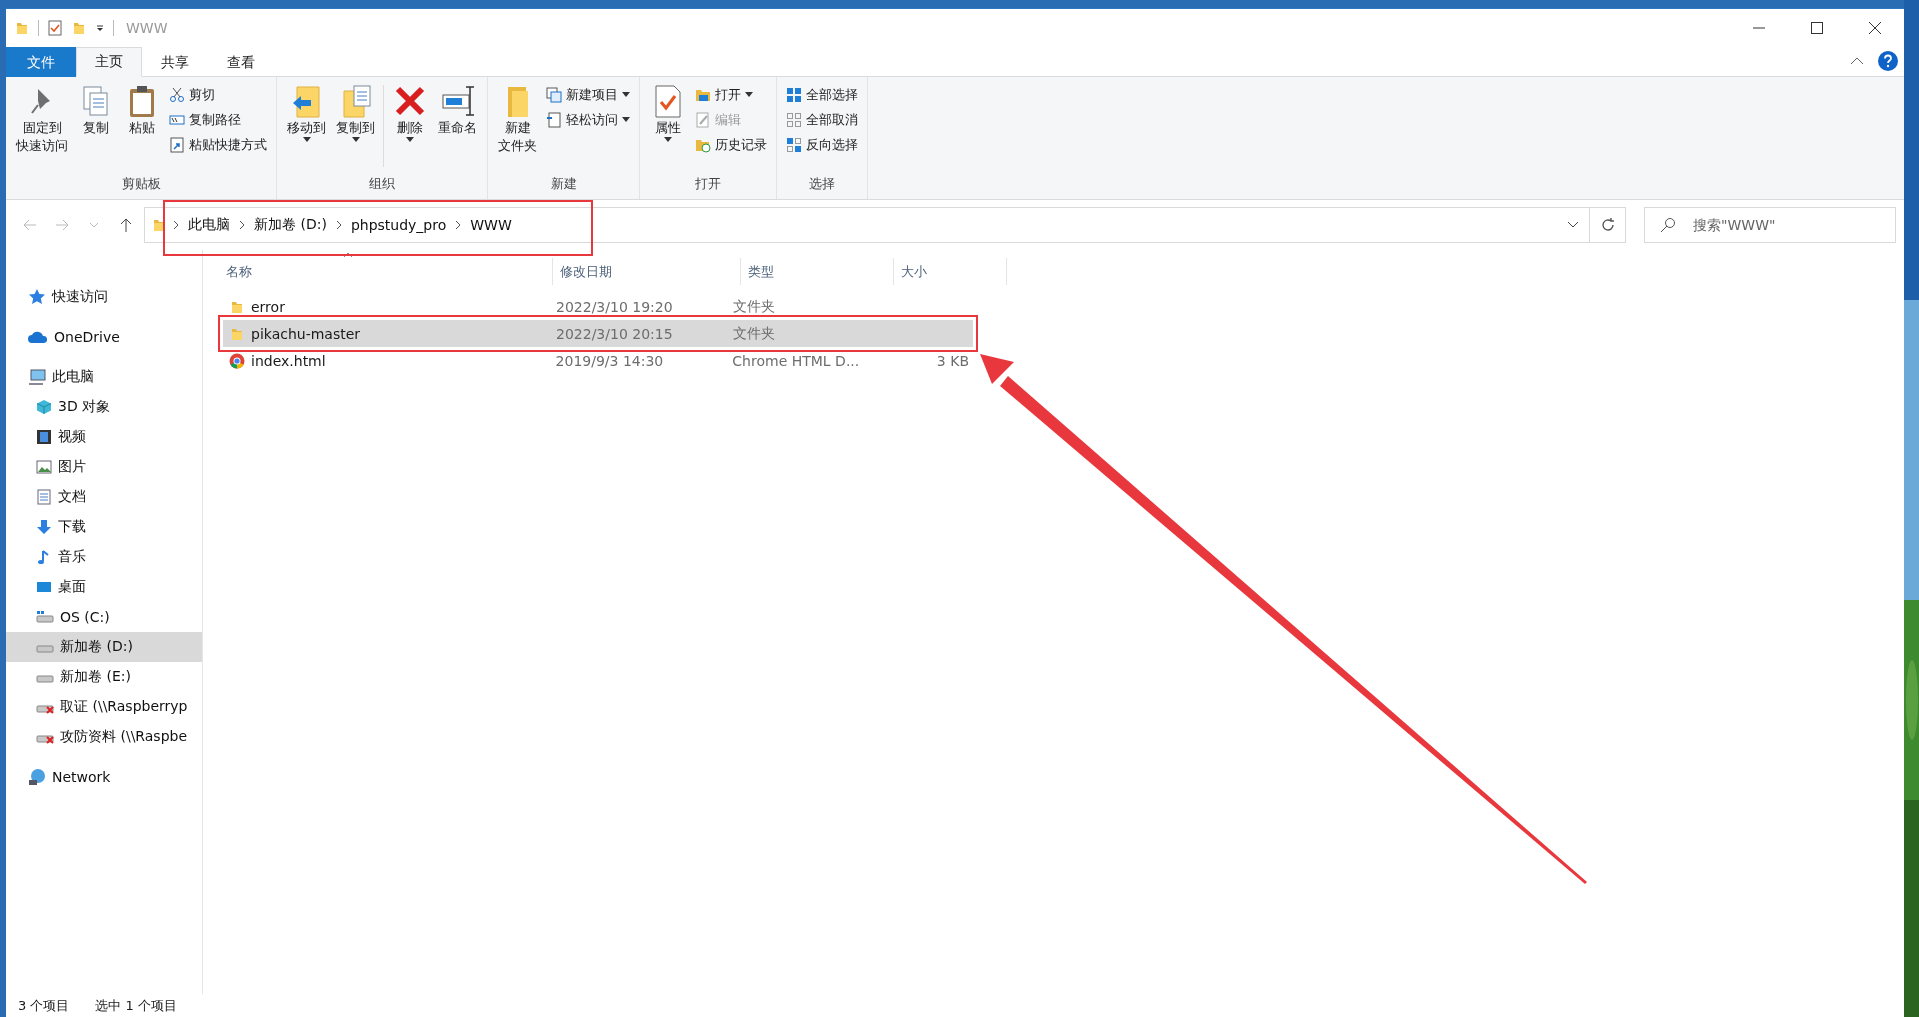 This screenshot has width=1919, height=1017. What do you see at coordinates (38, 337) in the screenshot?
I see `cloud-icon` at bounding box center [38, 337].